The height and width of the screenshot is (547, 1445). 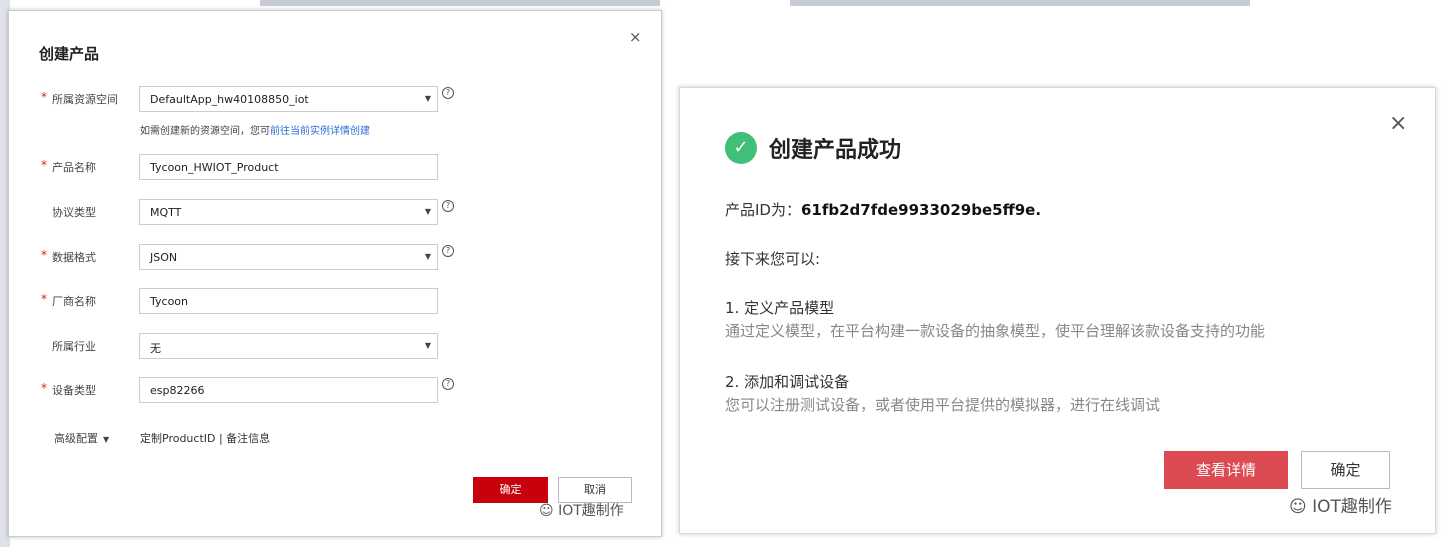 I want to click on data-format-row: * 数据格式 JSON ▼ ?, so click(x=336, y=257).